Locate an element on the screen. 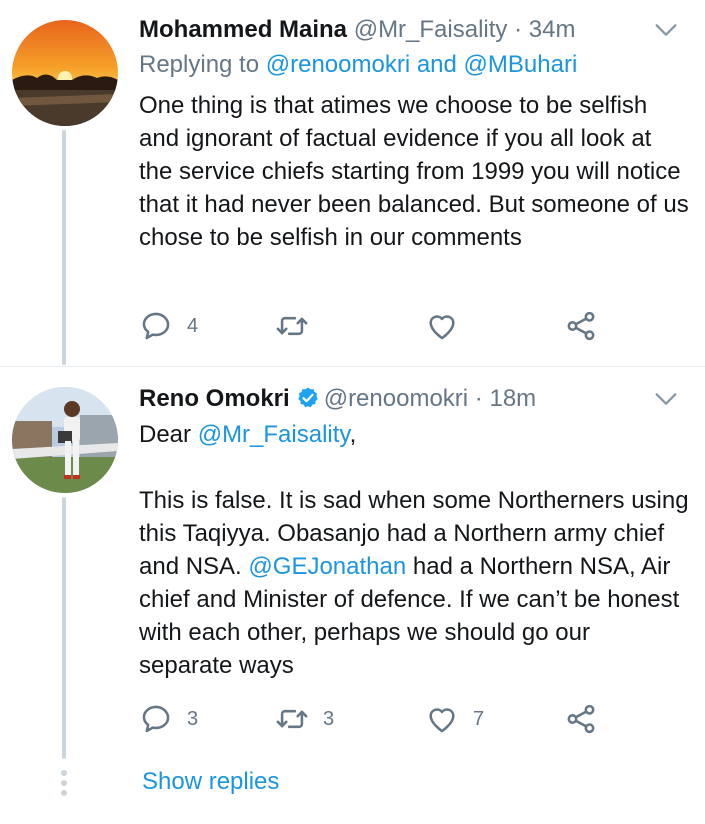 The width and height of the screenshot is (705, 824). reply-count: 3 is located at coordinates (193, 718).